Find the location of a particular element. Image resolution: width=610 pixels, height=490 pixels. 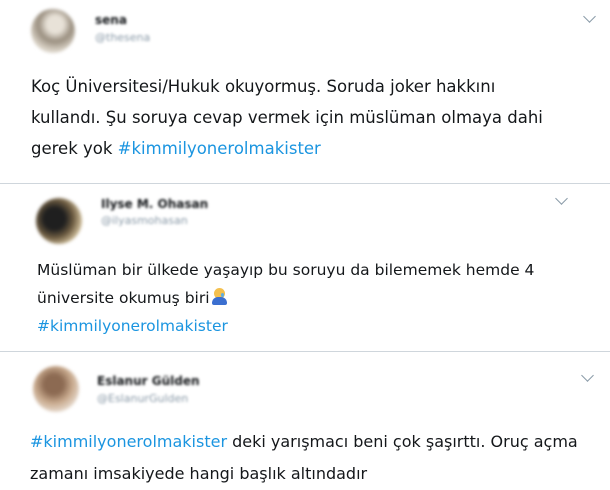

author-name: Ilyse M. Ohasan is located at coordinates (154, 204).